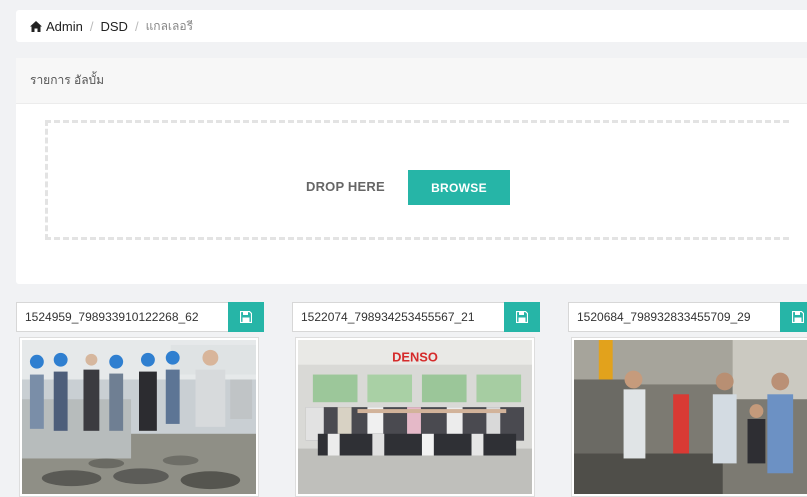 The width and height of the screenshot is (807, 497). I want to click on panel-title: รายการ อัลบั้ม, so click(411, 81).